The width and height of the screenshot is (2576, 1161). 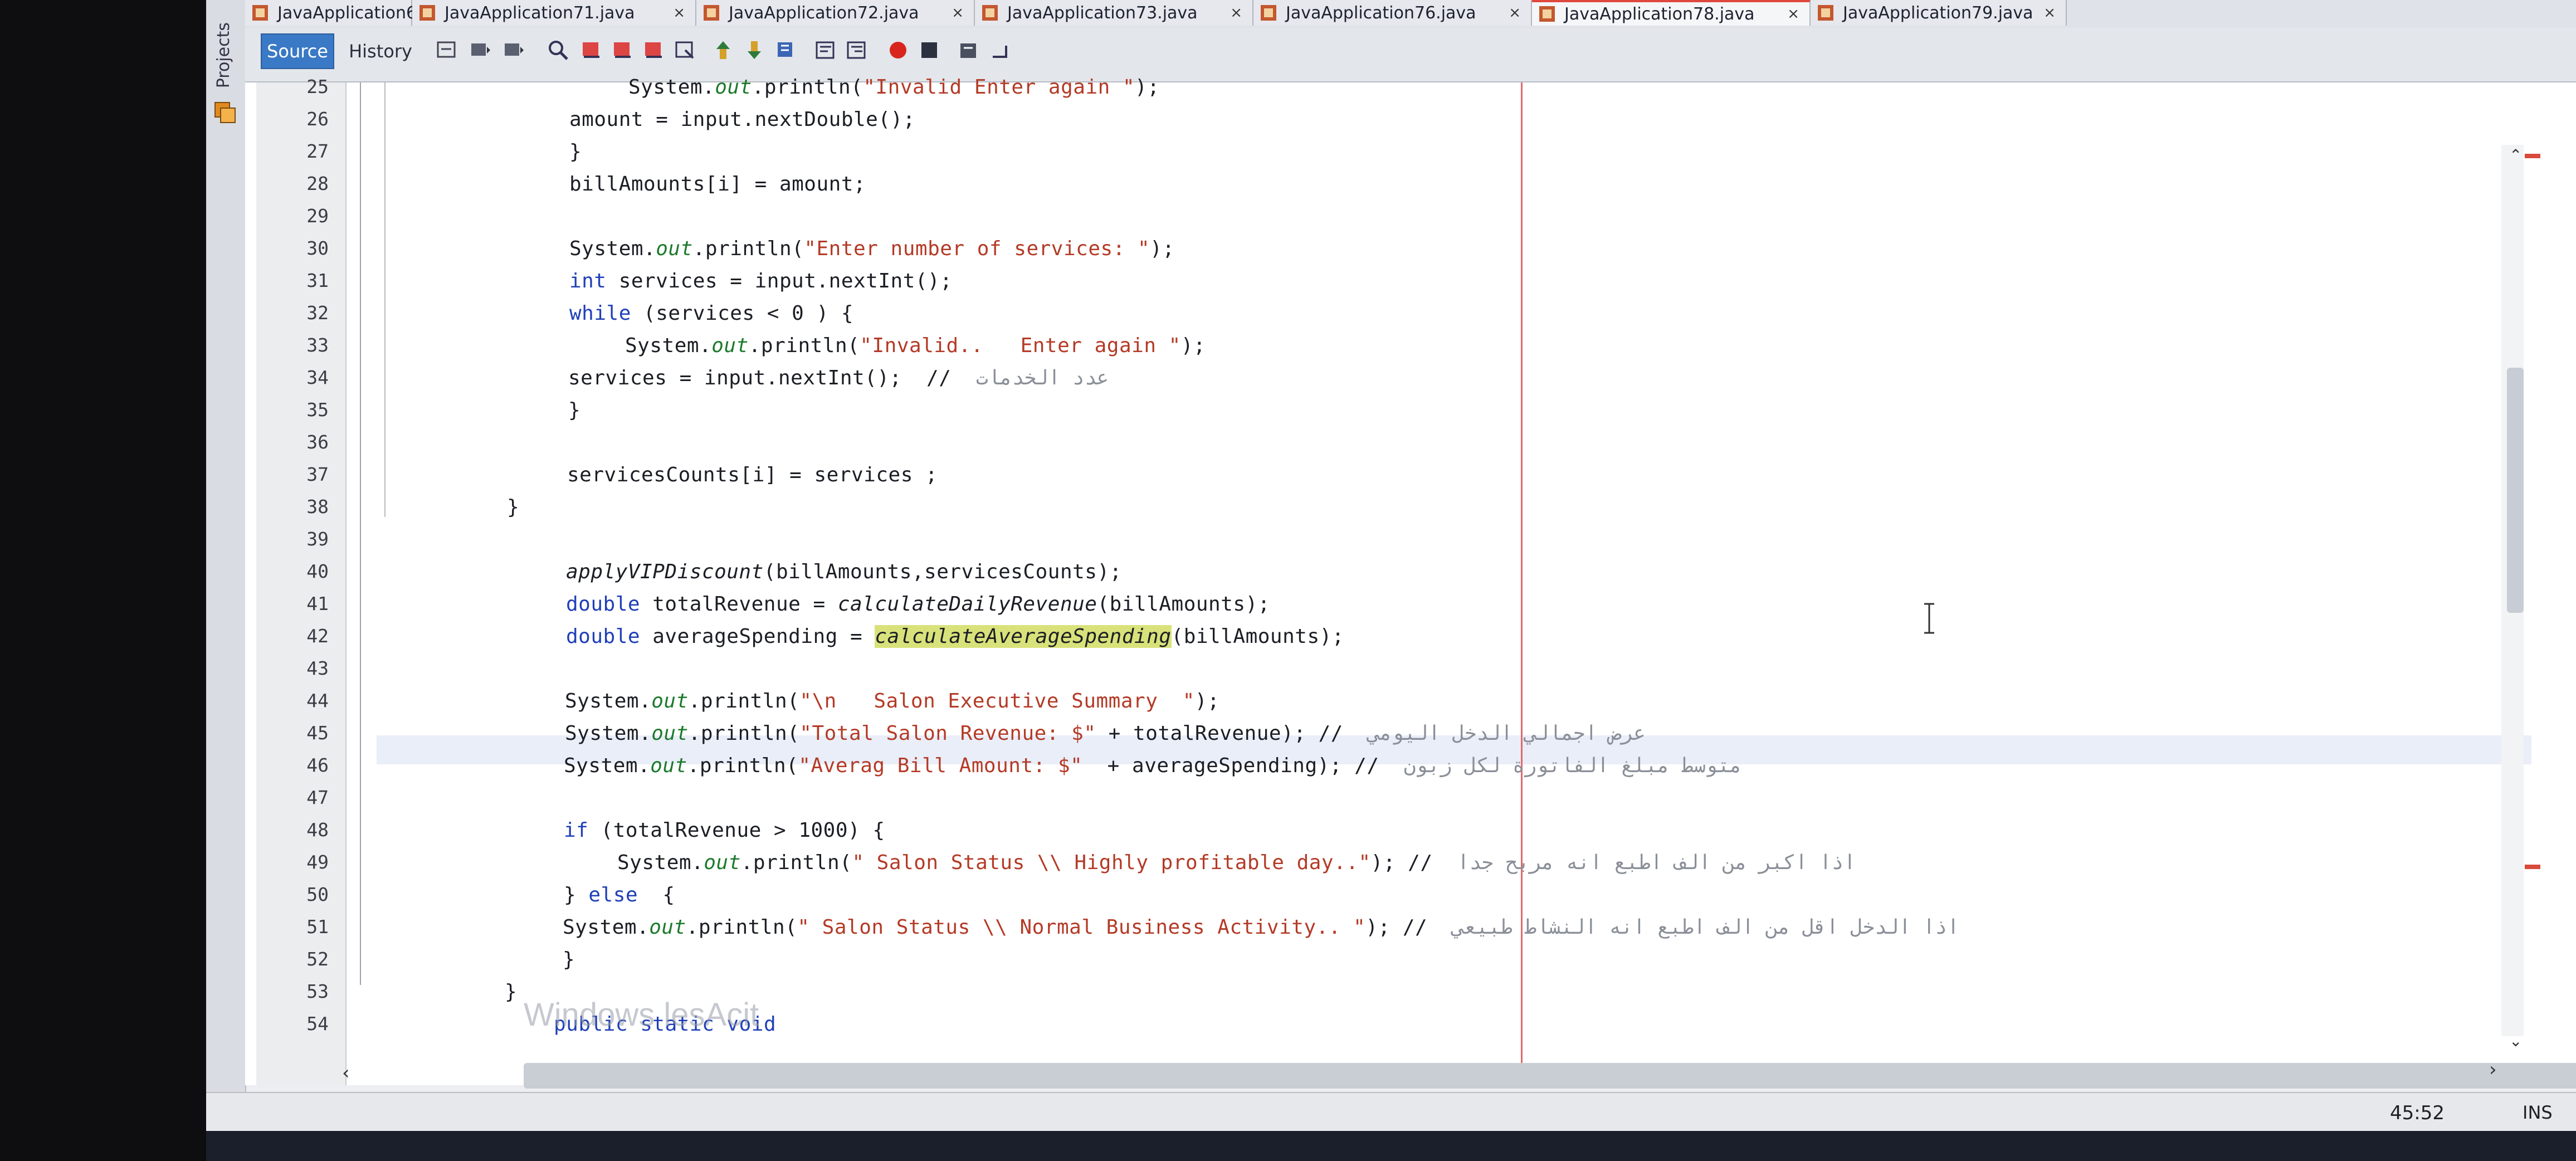 What do you see at coordinates (540, 13) in the screenshot?
I see `tab-label: JavaApplication71.java` at bounding box center [540, 13].